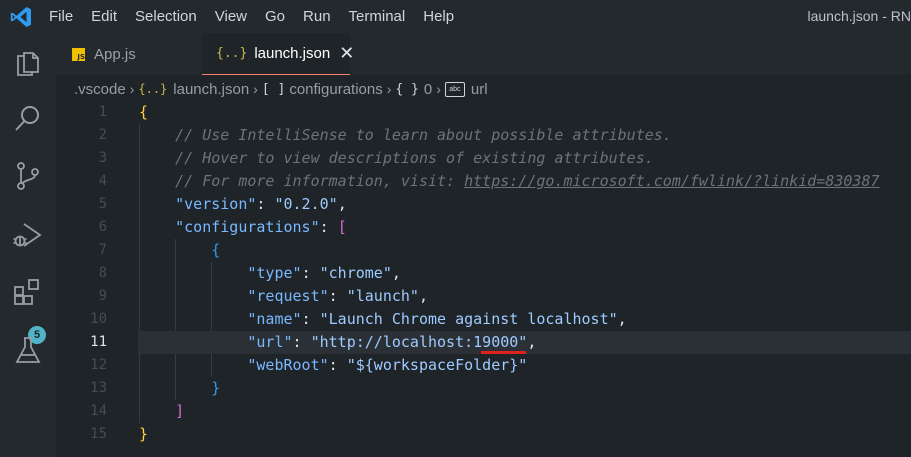 This screenshot has height=457, width=911. I want to click on breadcrumb-prop: abc url, so click(466, 89).